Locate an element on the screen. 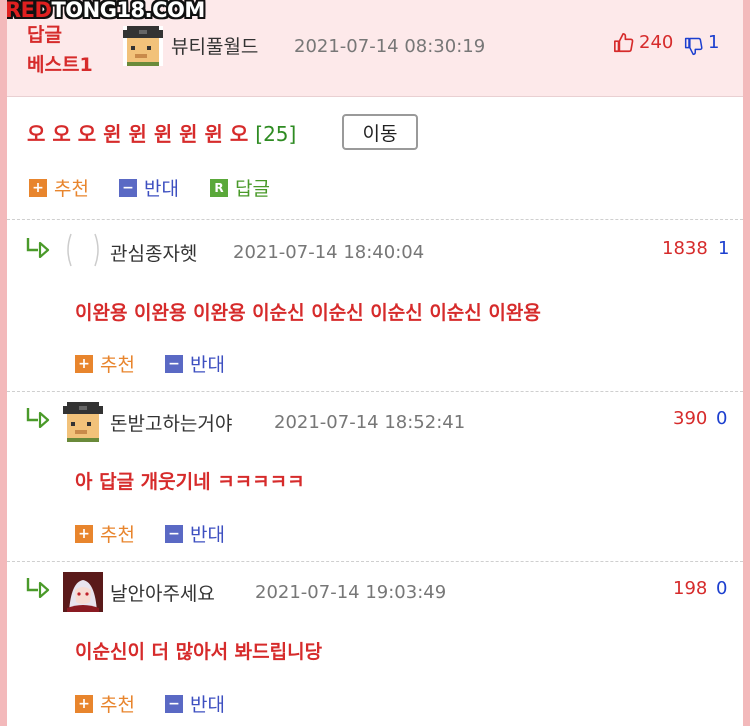 The width and height of the screenshot is (750, 726). comment-author: 날안아주세요 is located at coordinates (162, 592).